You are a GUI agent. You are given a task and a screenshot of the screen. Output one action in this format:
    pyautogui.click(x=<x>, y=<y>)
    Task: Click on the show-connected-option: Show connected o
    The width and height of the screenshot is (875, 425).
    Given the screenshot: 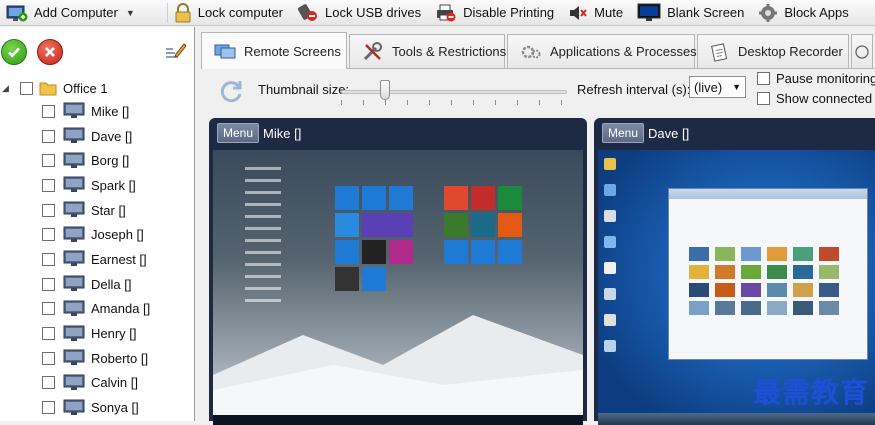 What is the action you would take?
    pyautogui.click(x=816, y=98)
    